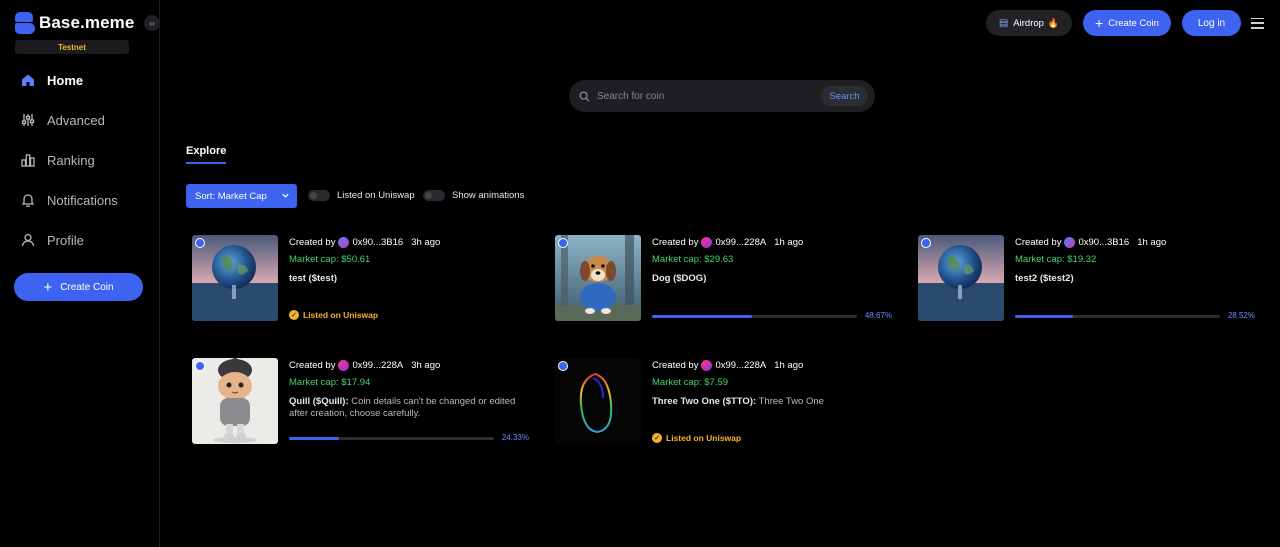 The image size is (1280, 547). What do you see at coordinates (1211, 23) in the screenshot?
I see `login-button: Log in` at bounding box center [1211, 23].